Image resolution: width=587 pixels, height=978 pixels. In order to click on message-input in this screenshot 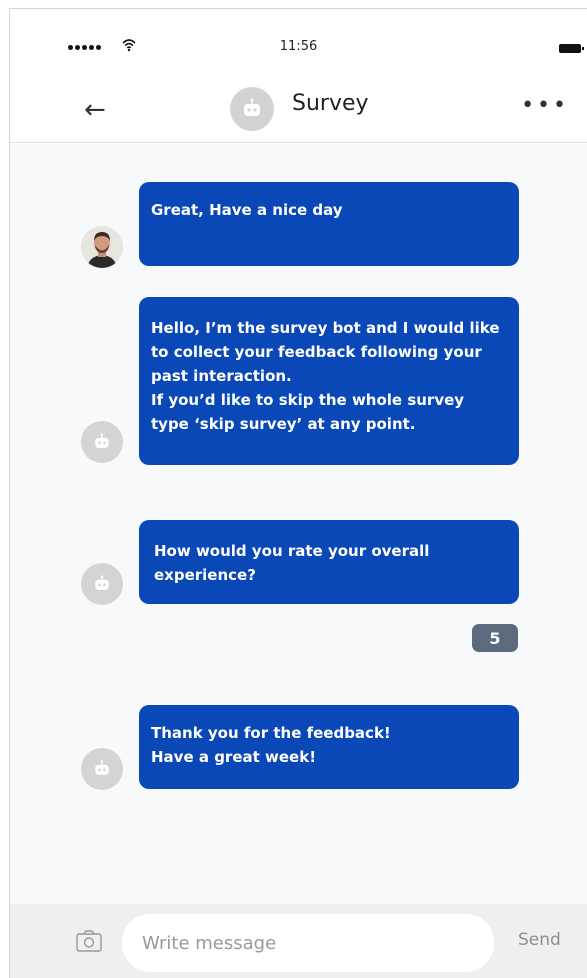, I will do `click(308, 943)`.